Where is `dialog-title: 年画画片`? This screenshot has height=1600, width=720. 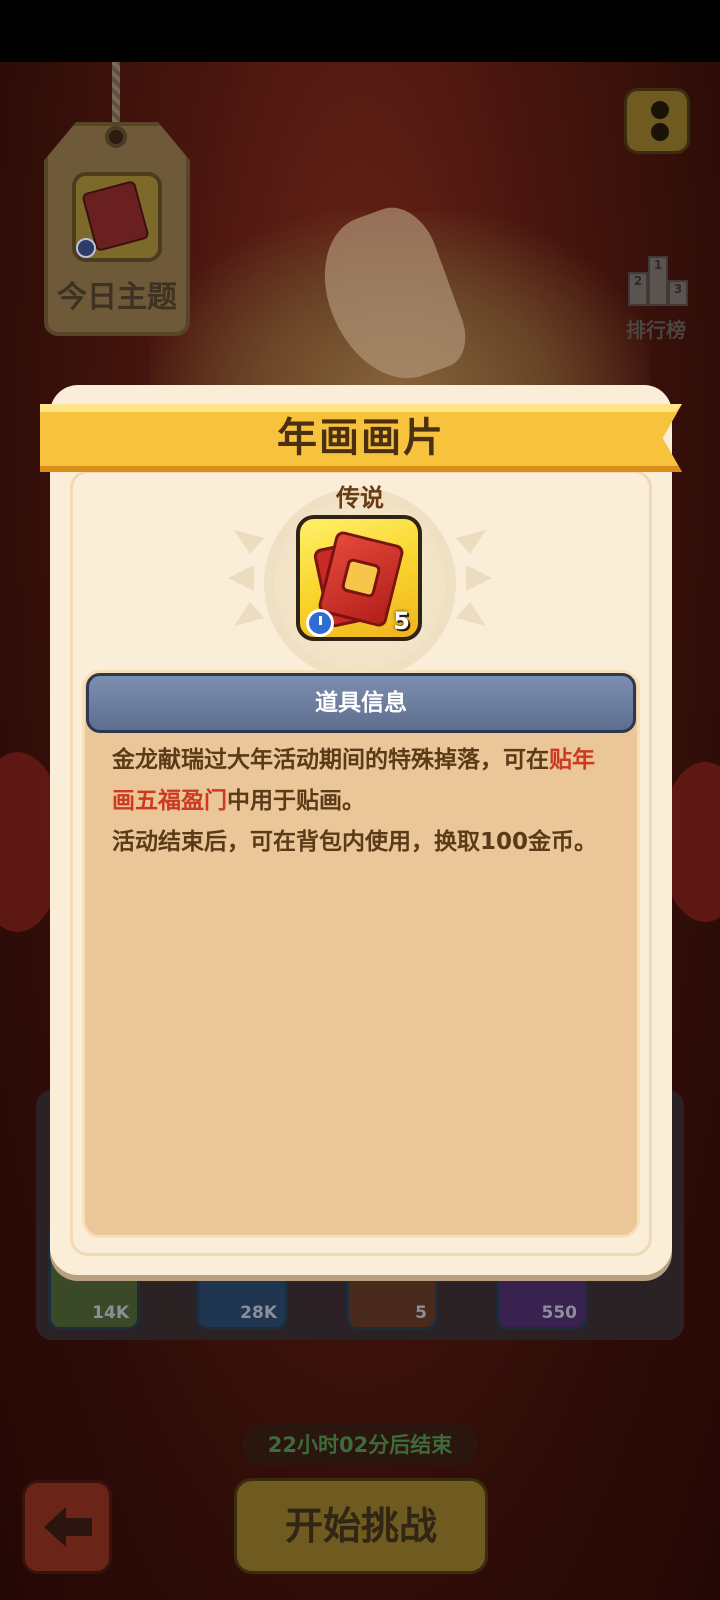
dialog-title: 年画画片 is located at coordinates (361, 438).